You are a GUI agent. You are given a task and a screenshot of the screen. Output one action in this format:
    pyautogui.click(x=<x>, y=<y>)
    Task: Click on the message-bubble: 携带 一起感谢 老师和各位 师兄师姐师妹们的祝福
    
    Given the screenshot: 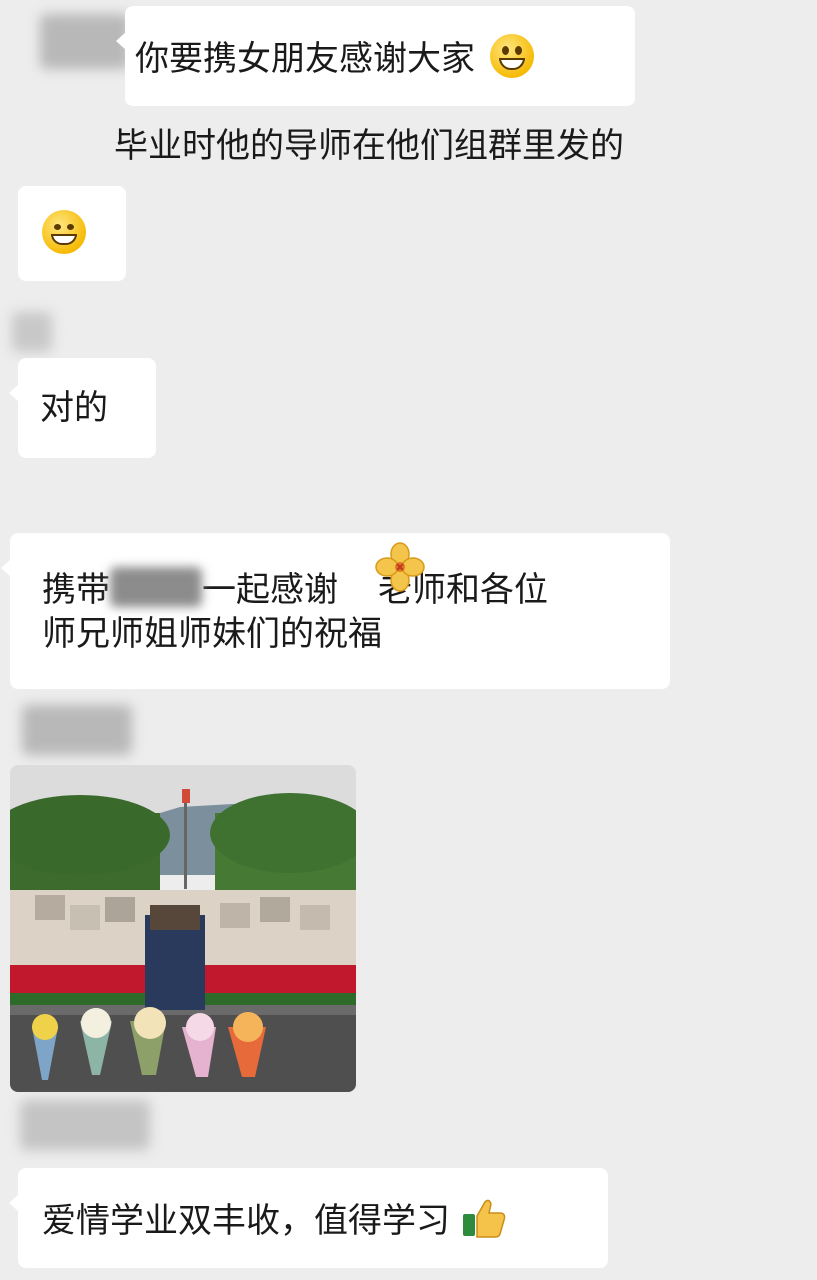 What is the action you would take?
    pyautogui.click(x=335, y=611)
    